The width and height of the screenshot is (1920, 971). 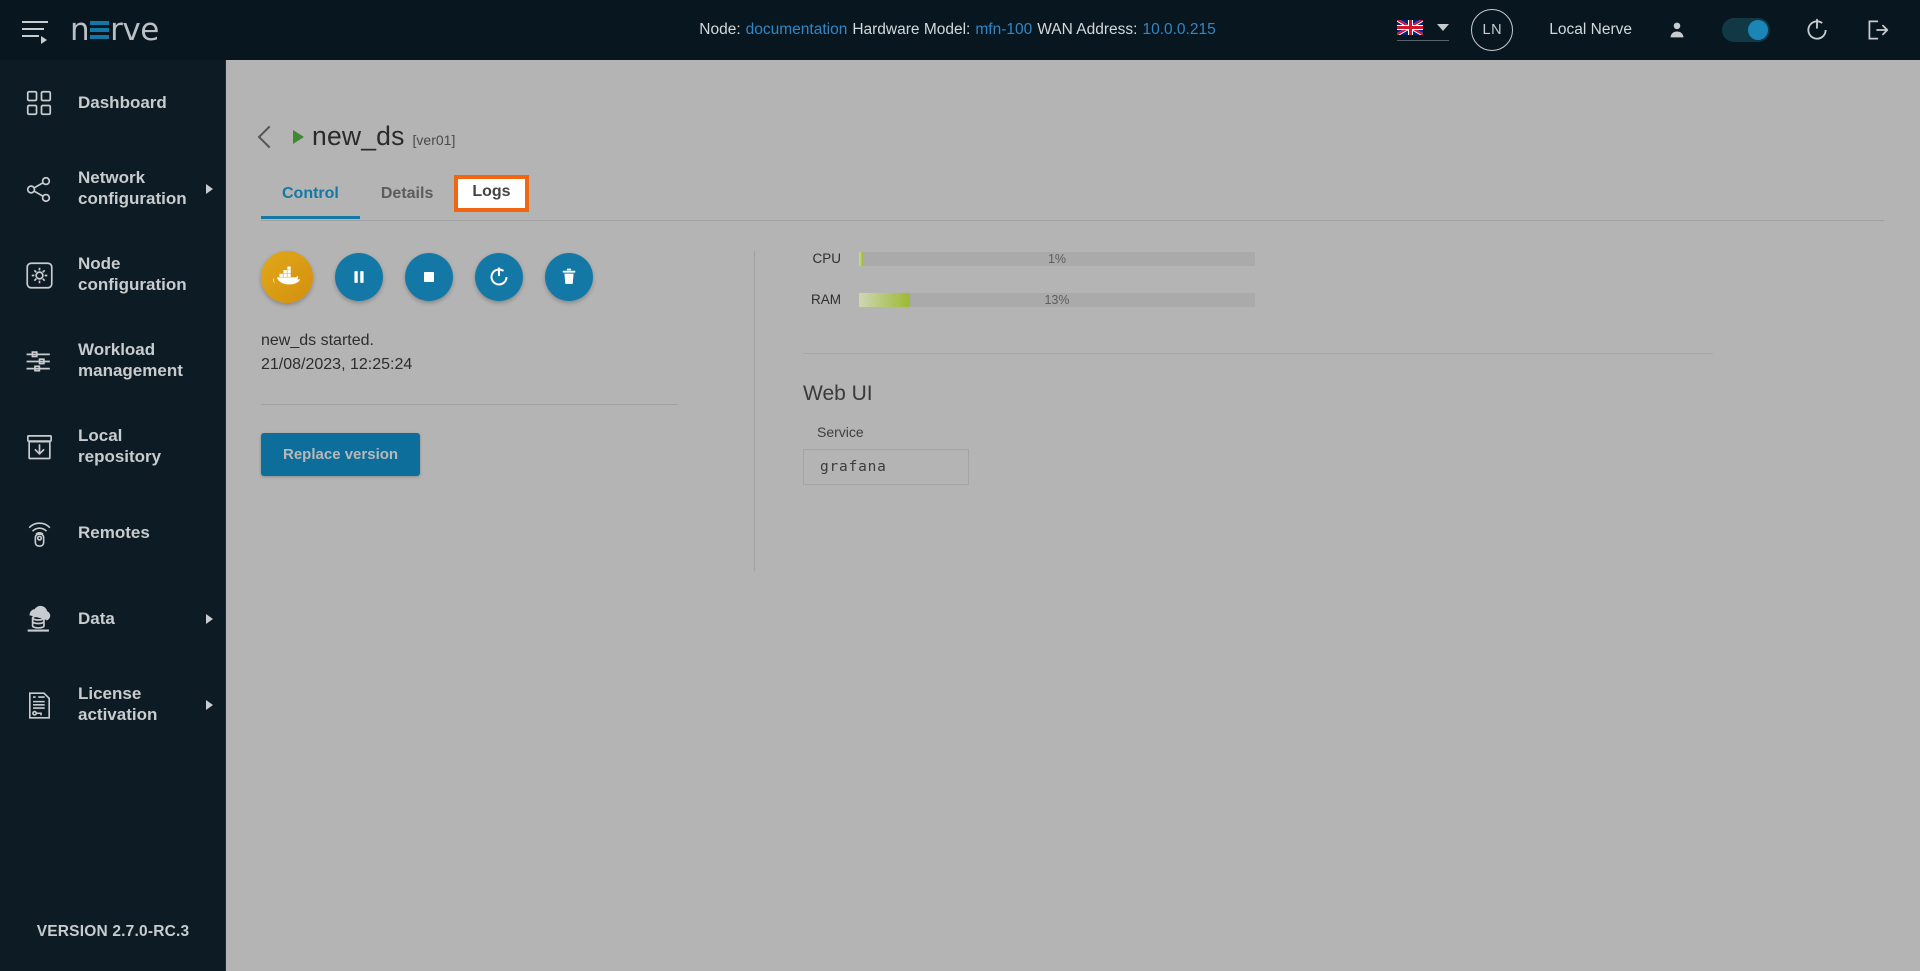 I want to click on sidebar-item-remotes: Remotes, so click(x=112, y=533).